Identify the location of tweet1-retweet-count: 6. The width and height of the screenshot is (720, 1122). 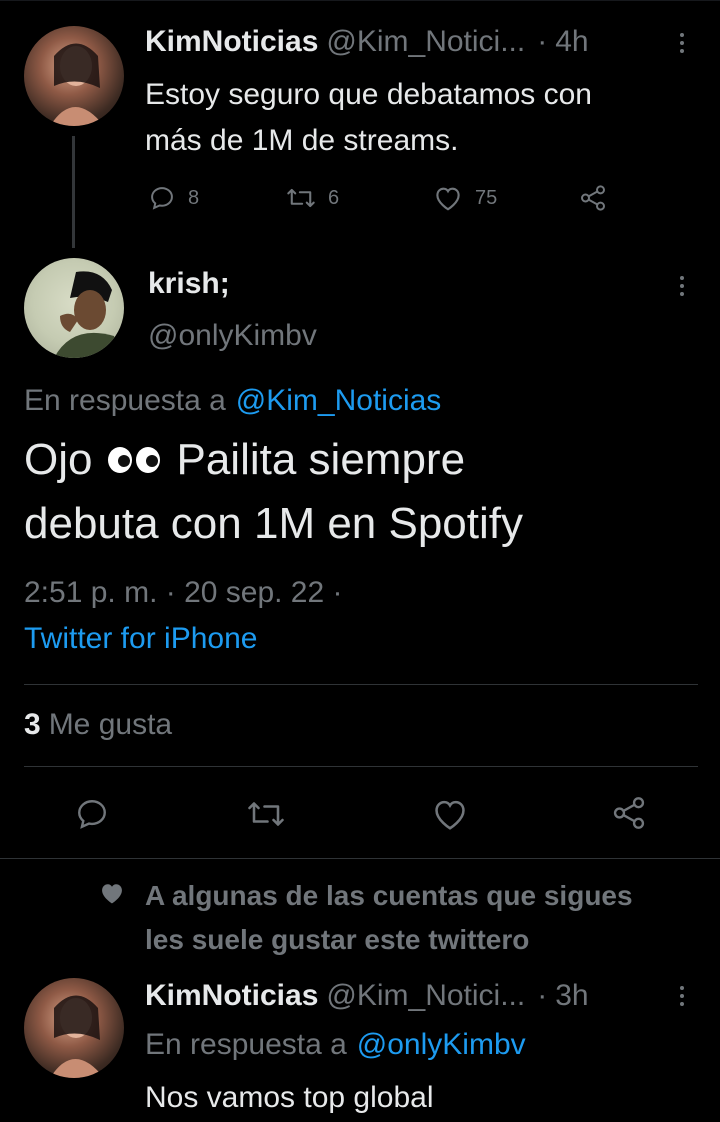
(334, 197).